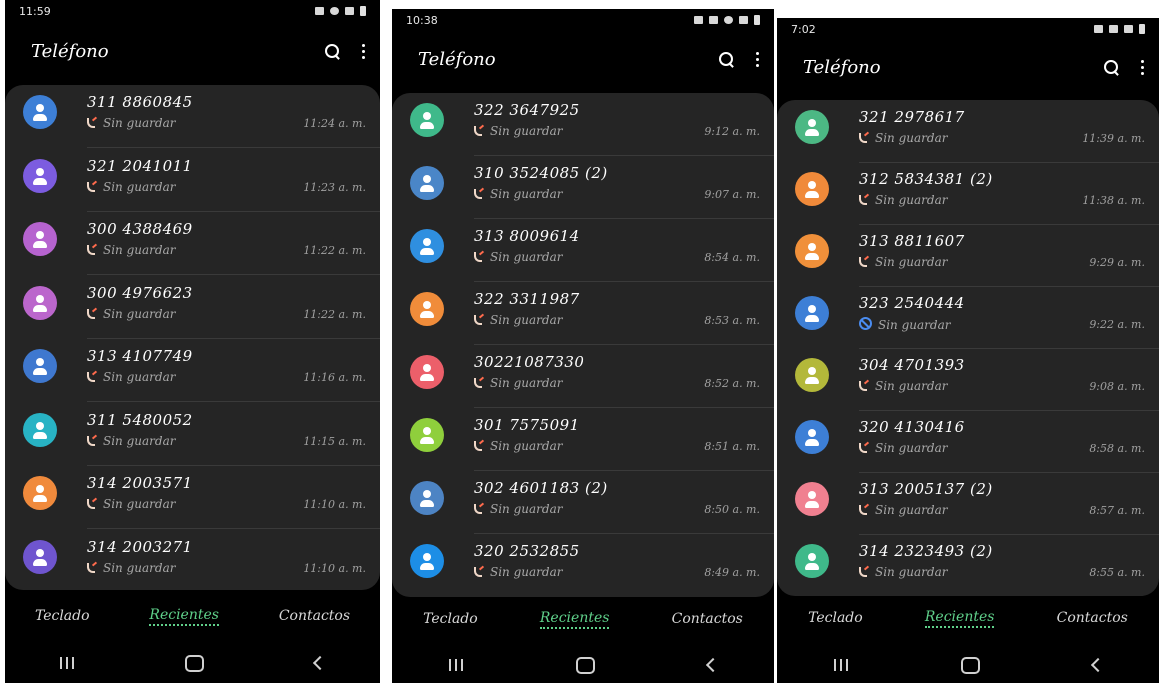  What do you see at coordinates (192, 180) in the screenshot?
I see `call-log-row: 321 2041011 Sin guardar 11:23 a. m.` at bounding box center [192, 180].